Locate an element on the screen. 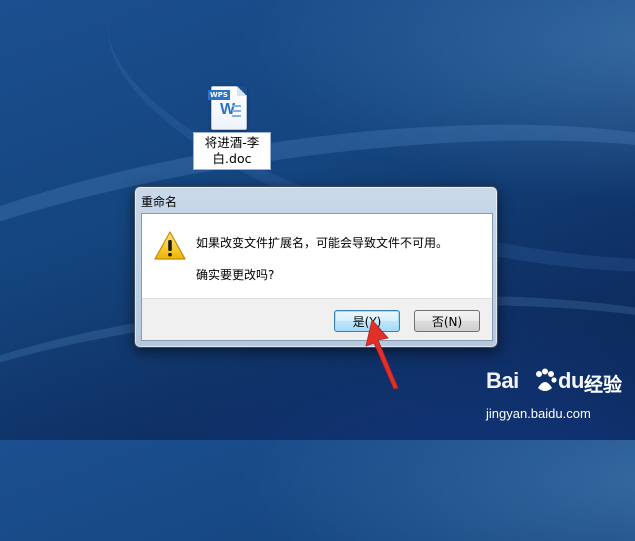 The image size is (635, 541). warning-icon is located at coordinates (170, 245).